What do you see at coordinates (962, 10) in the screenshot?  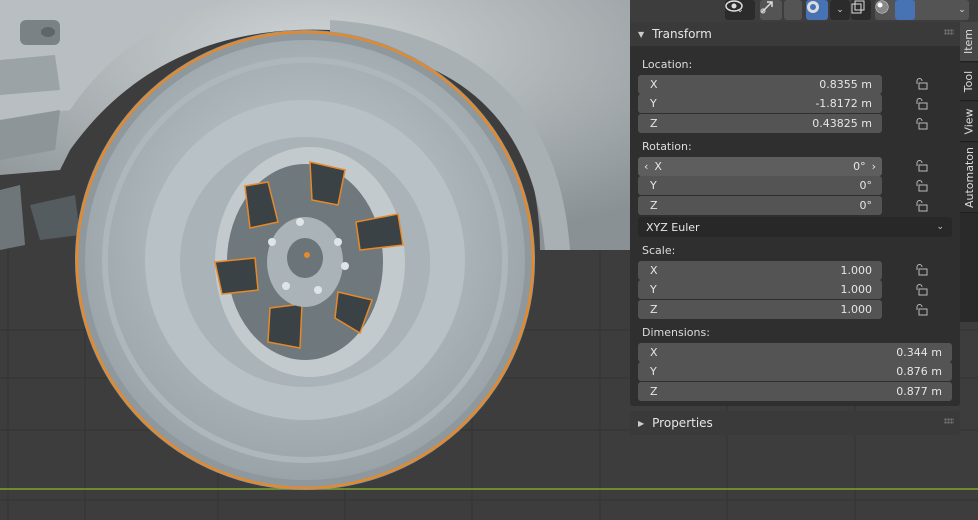 I see `shading-dropdown: ⌄` at bounding box center [962, 10].